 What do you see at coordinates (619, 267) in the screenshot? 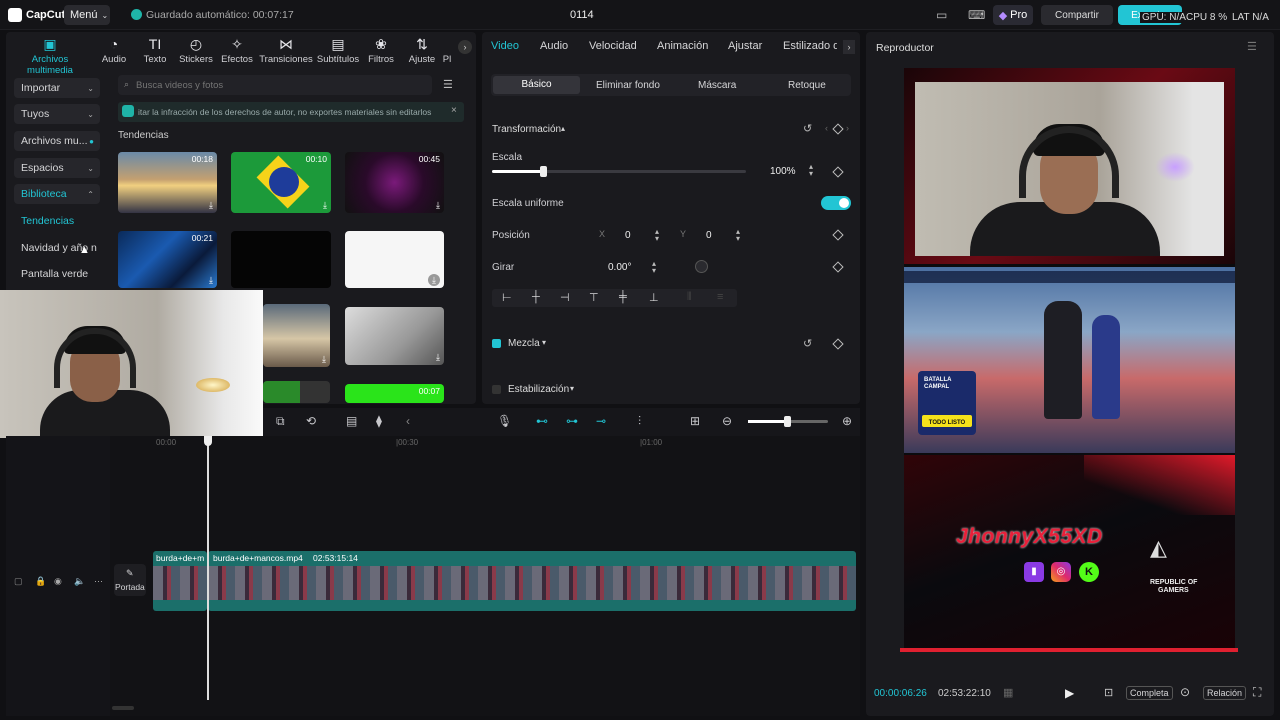
I see `rotate-value: 0.00°` at bounding box center [619, 267].